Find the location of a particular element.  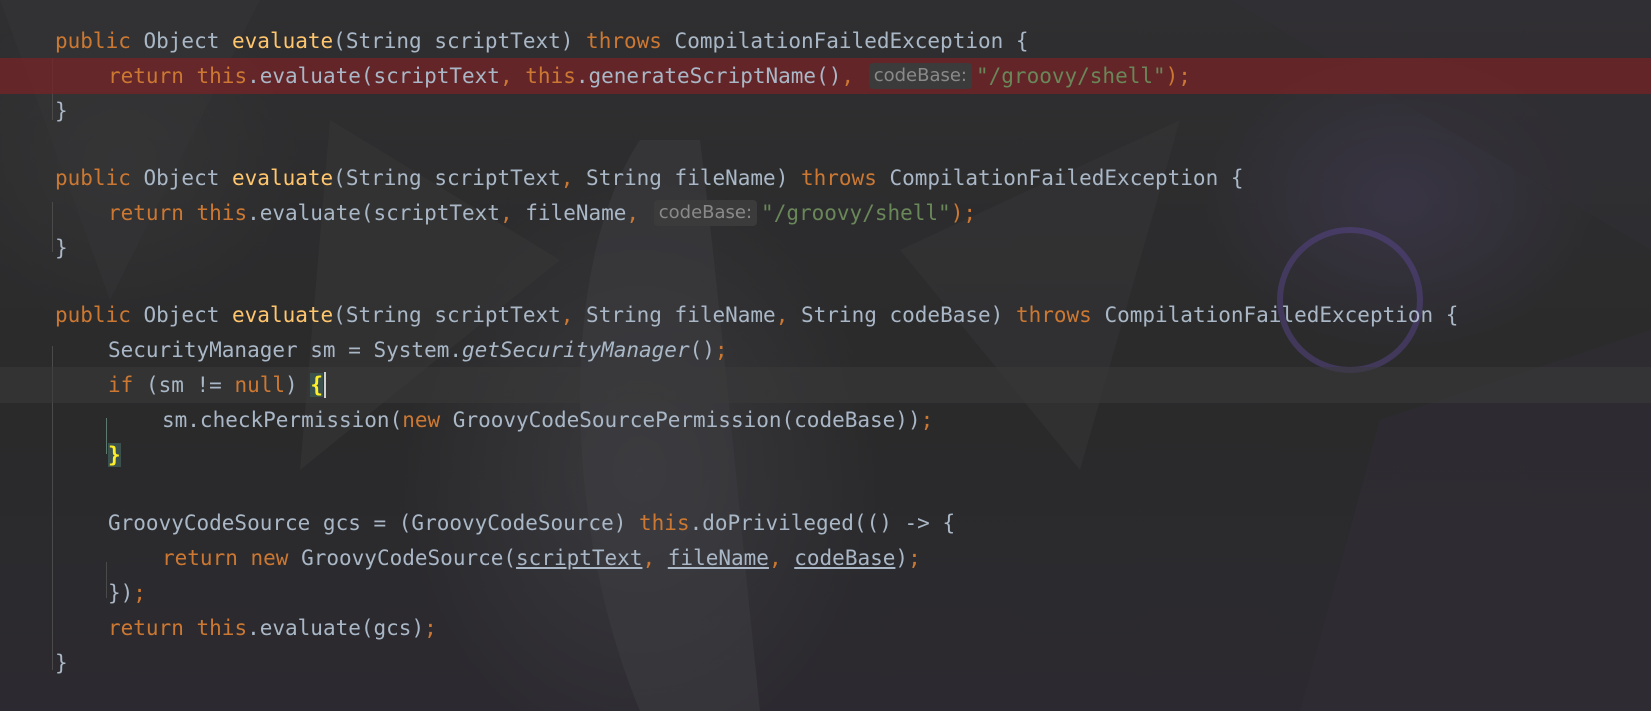

matched-brace: { is located at coordinates (316, 385).